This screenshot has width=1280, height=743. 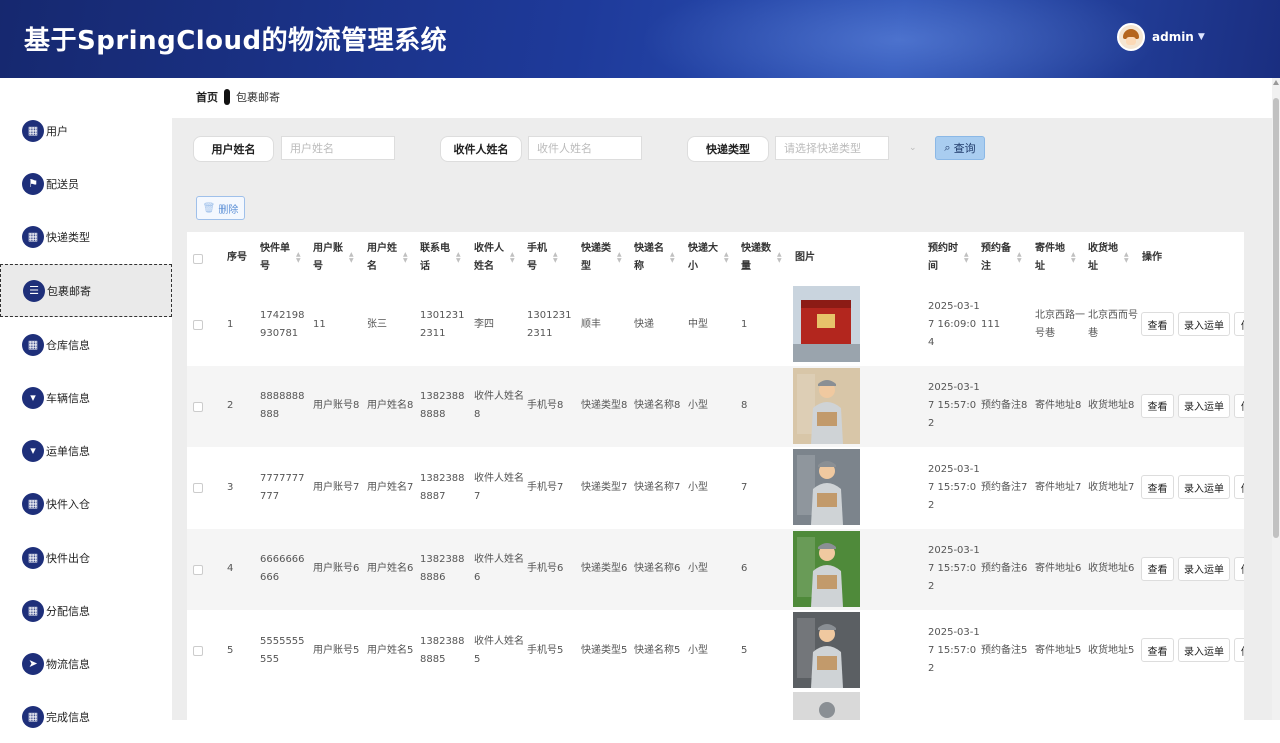 I want to click on col-header-type: 快递类型 ▲ ▼, so click(x=605, y=258).